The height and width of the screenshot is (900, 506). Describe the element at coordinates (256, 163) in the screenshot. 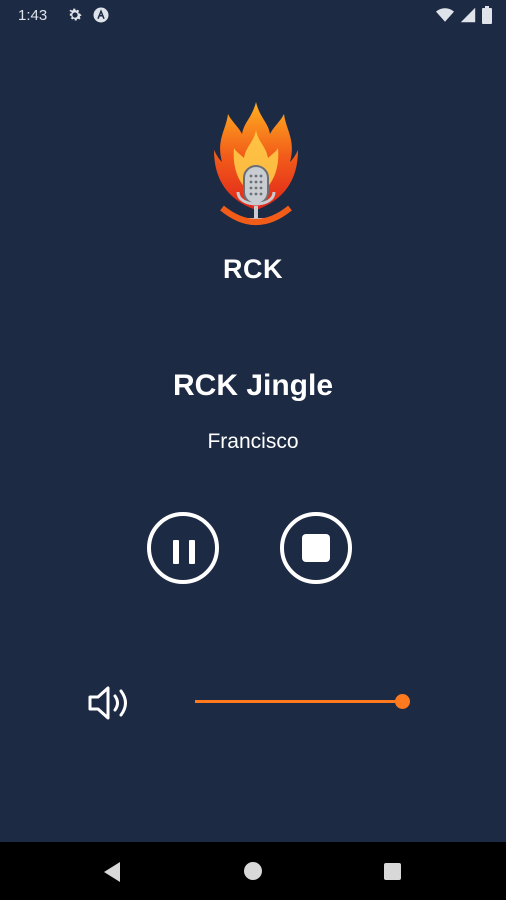

I see `station-logo` at that location.